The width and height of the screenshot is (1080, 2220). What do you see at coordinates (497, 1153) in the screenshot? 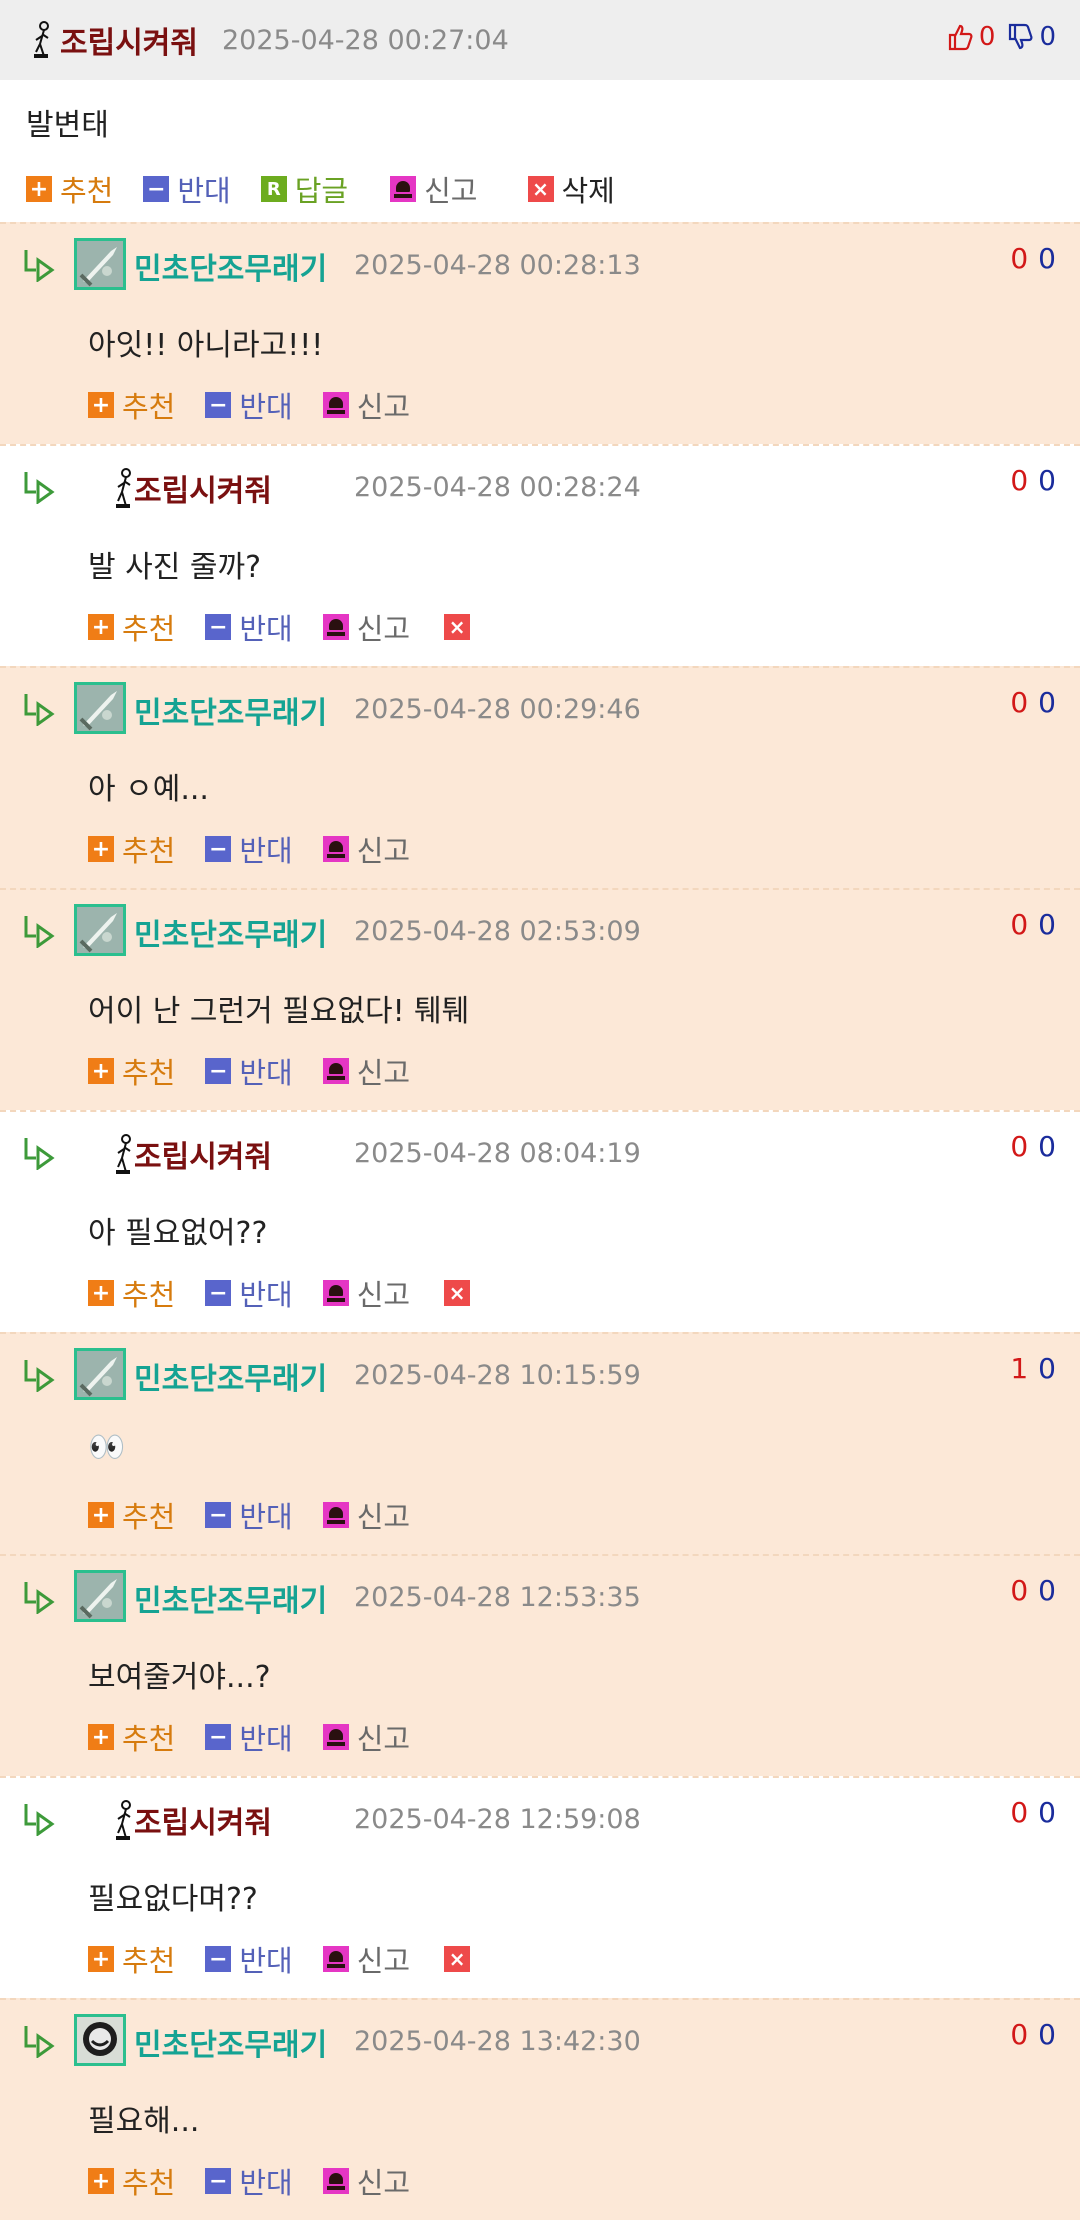
I see `comment-time: 2025-04-28 08:04:19` at bounding box center [497, 1153].